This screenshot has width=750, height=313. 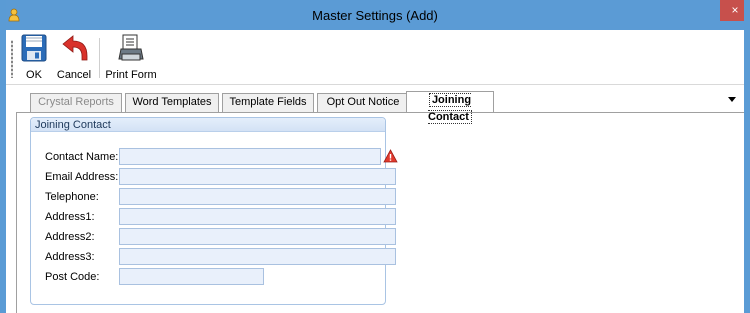 I want to click on print-form-button: Print Form, so click(x=131, y=57).